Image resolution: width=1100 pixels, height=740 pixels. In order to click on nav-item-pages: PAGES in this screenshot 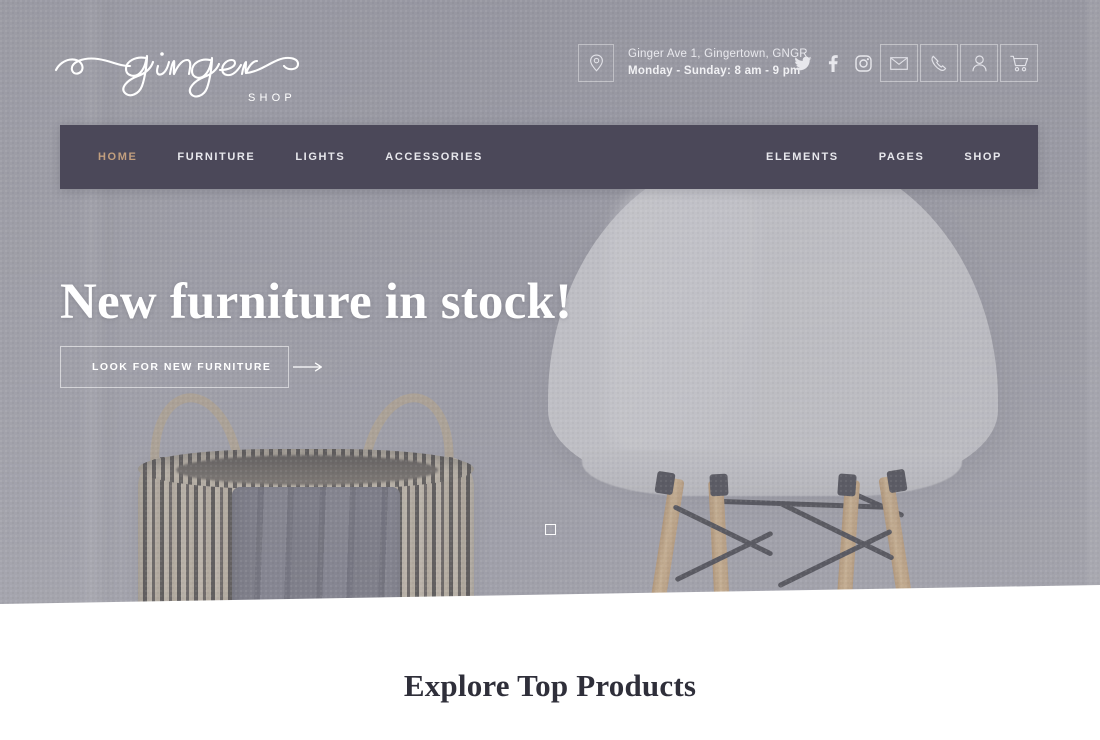, I will do `click(902, 157)`.